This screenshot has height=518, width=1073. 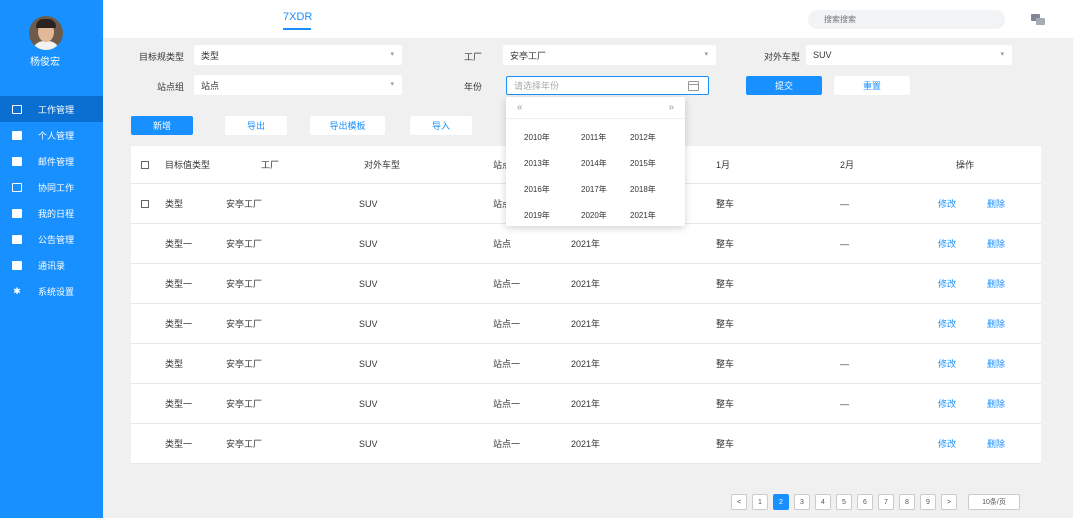 I want to click on user-avatar, so click(x=46, y=33).